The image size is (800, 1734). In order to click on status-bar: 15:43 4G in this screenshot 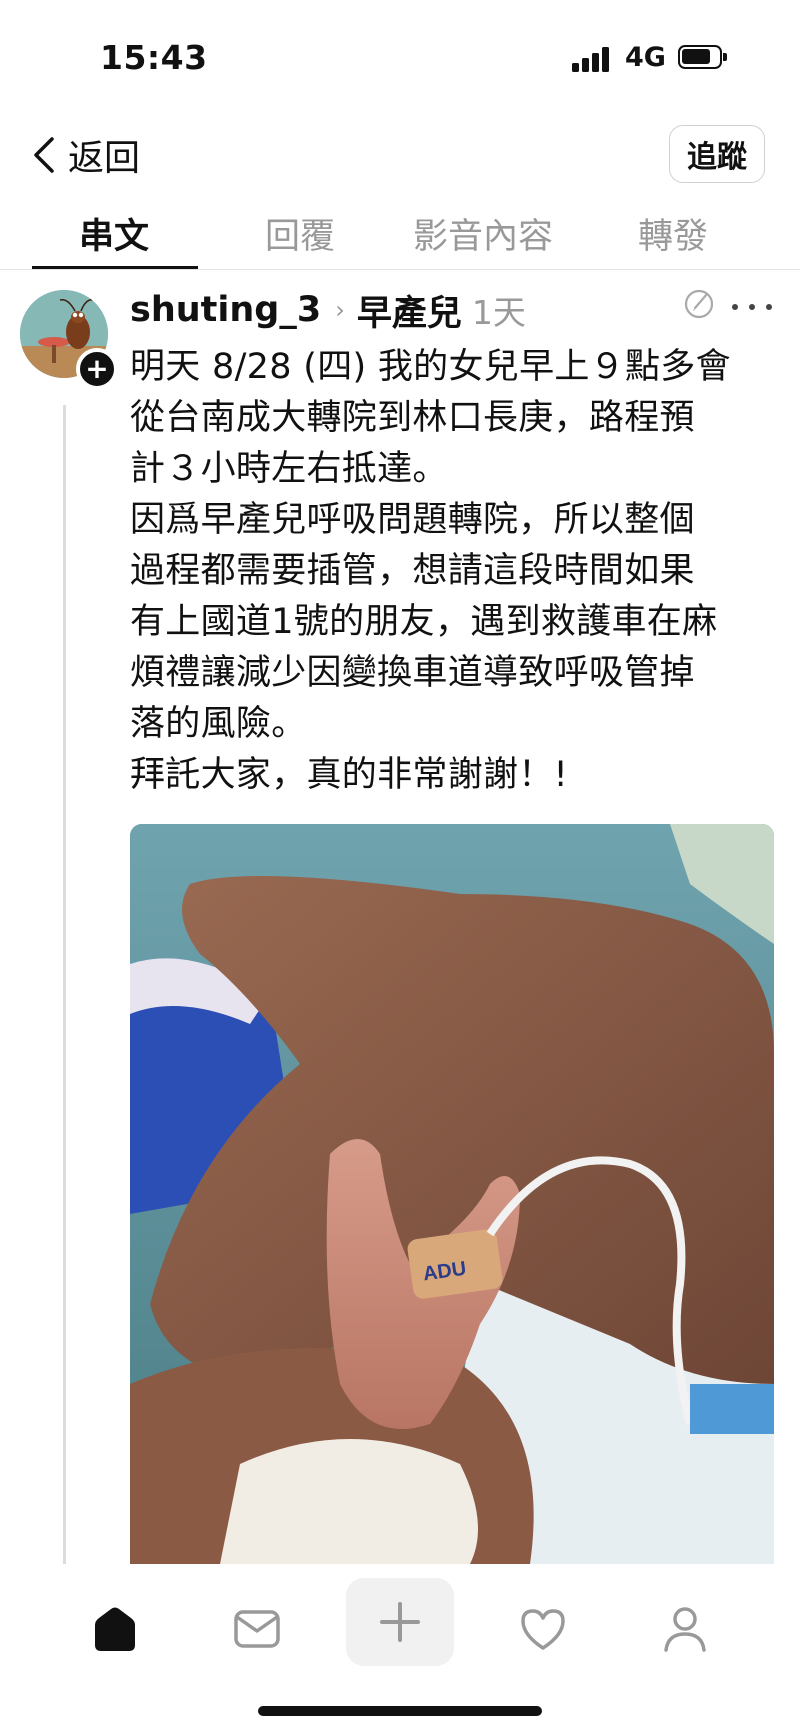, I will do `click(400, 55)`.